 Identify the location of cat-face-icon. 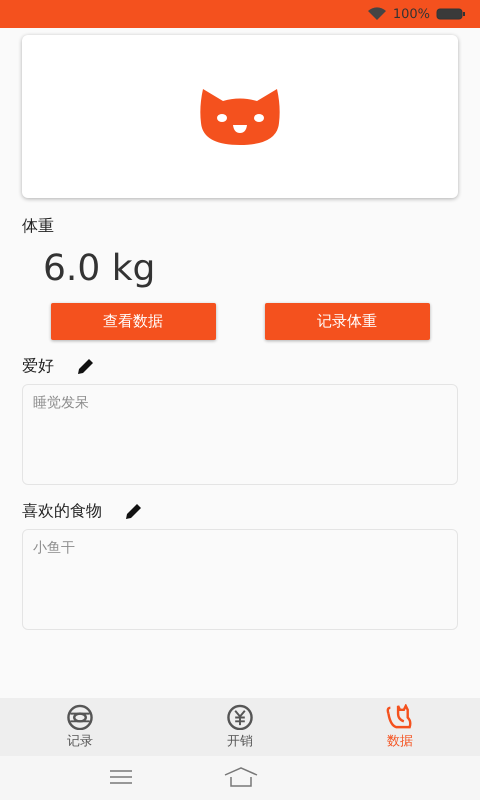
(240, 116).